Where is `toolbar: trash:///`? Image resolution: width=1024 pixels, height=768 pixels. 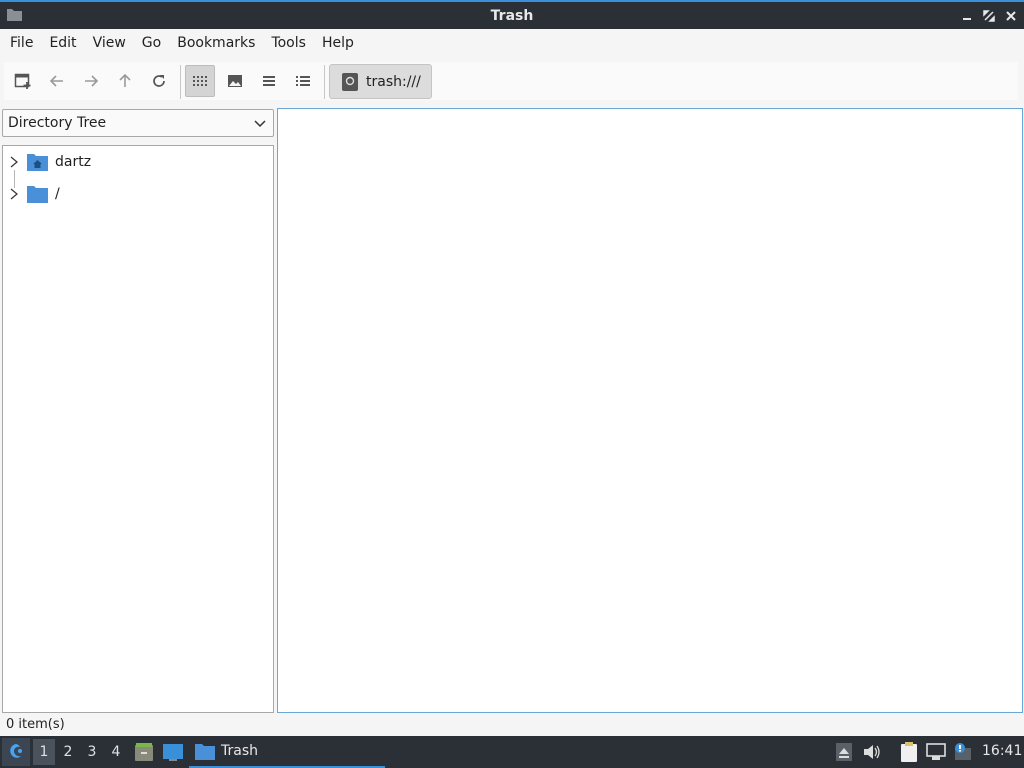 toolbar: trash:/// is located at coordinates (512, 81).